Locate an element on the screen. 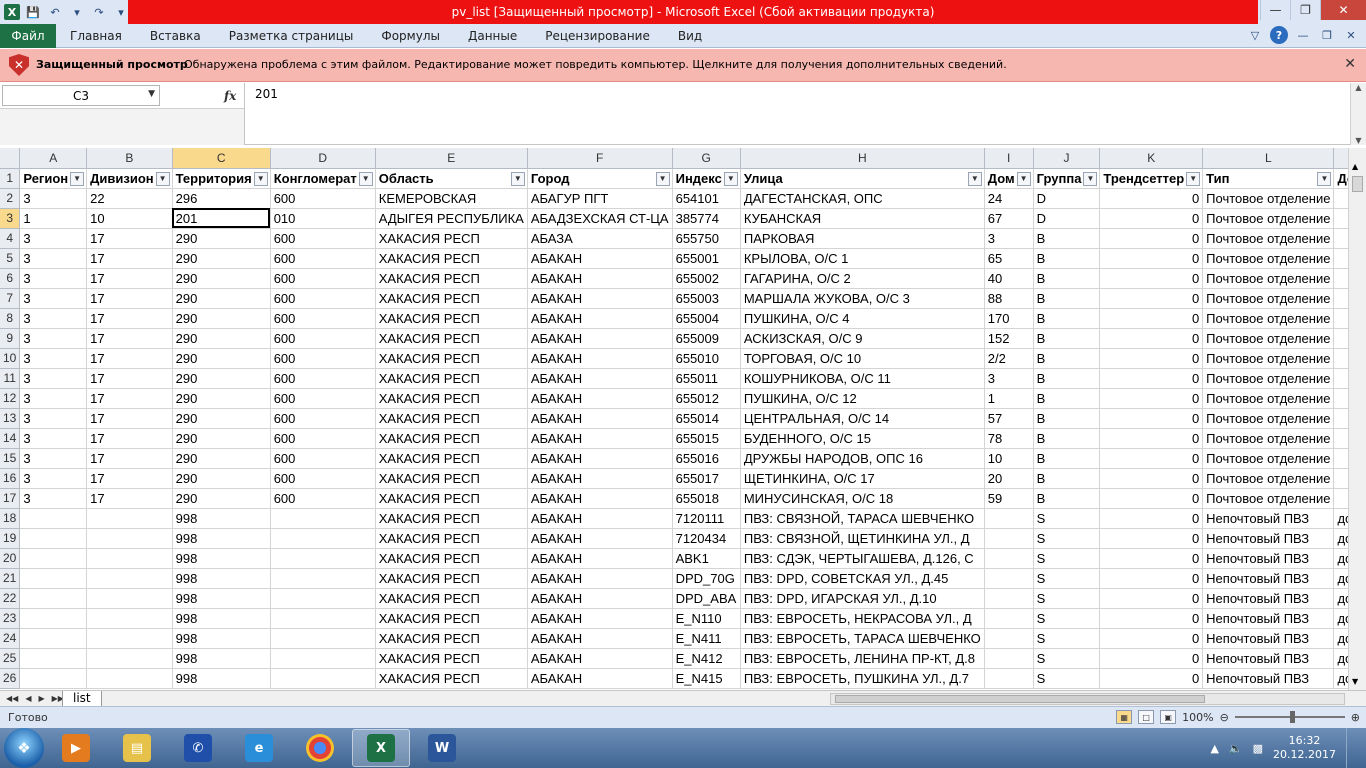 This screenshot has height=768, width=1366. cell: B is located at coordinates (1067, 398).